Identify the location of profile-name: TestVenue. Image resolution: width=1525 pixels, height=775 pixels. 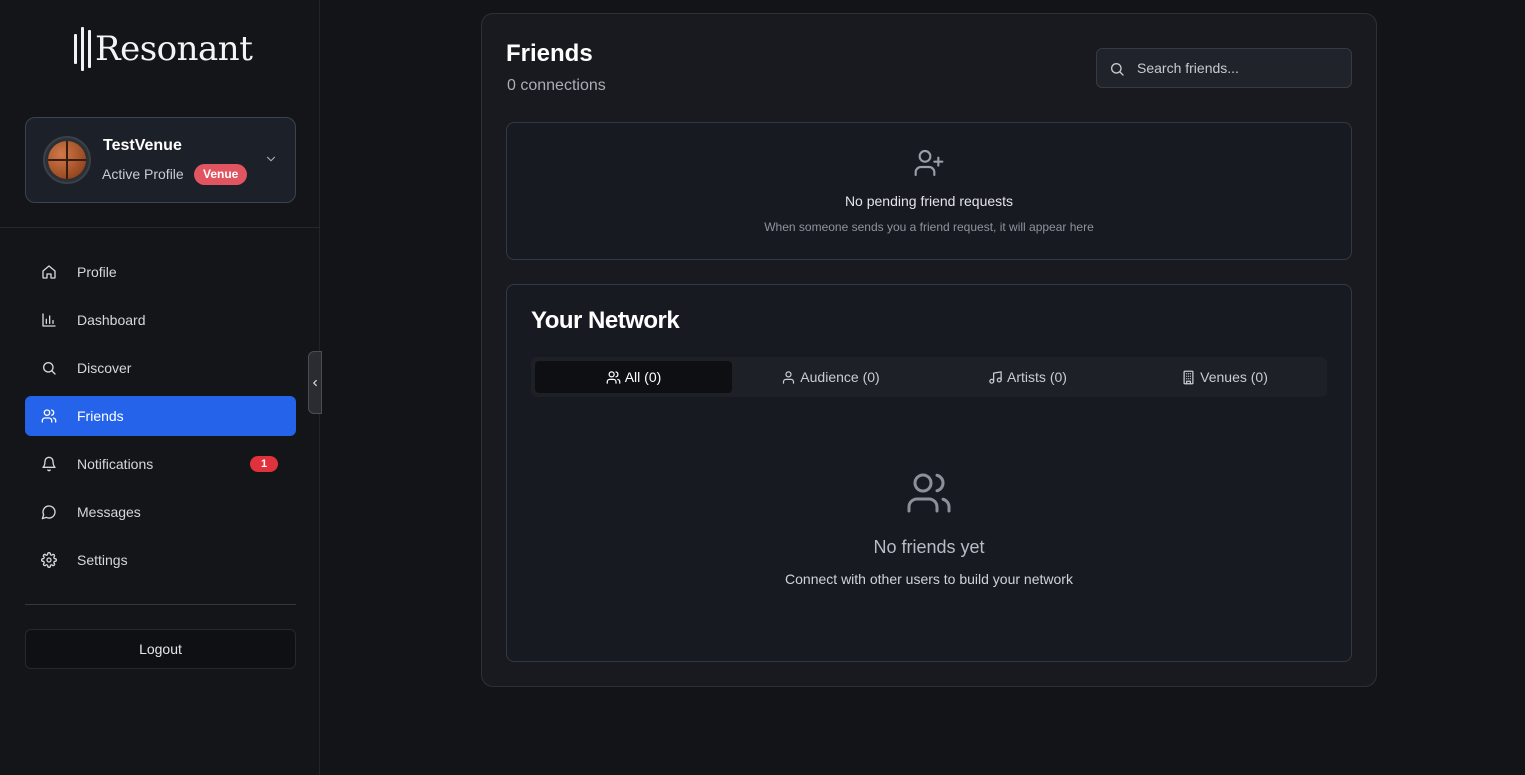
(142, 145).